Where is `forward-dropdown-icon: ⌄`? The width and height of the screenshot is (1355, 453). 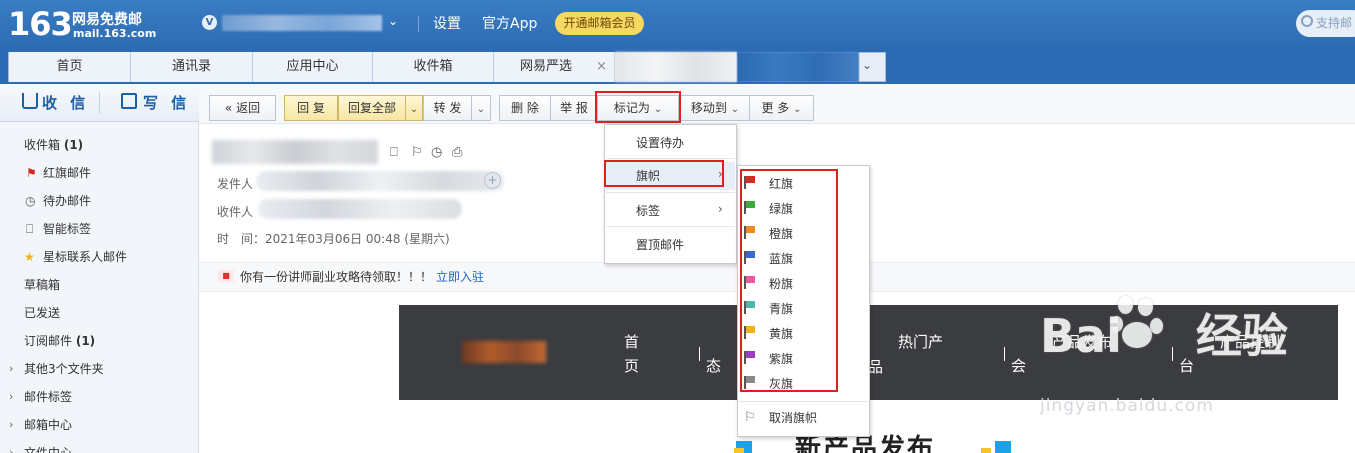
forward-dropdown-icon: ⌄ is located at coordinates (481, 108).